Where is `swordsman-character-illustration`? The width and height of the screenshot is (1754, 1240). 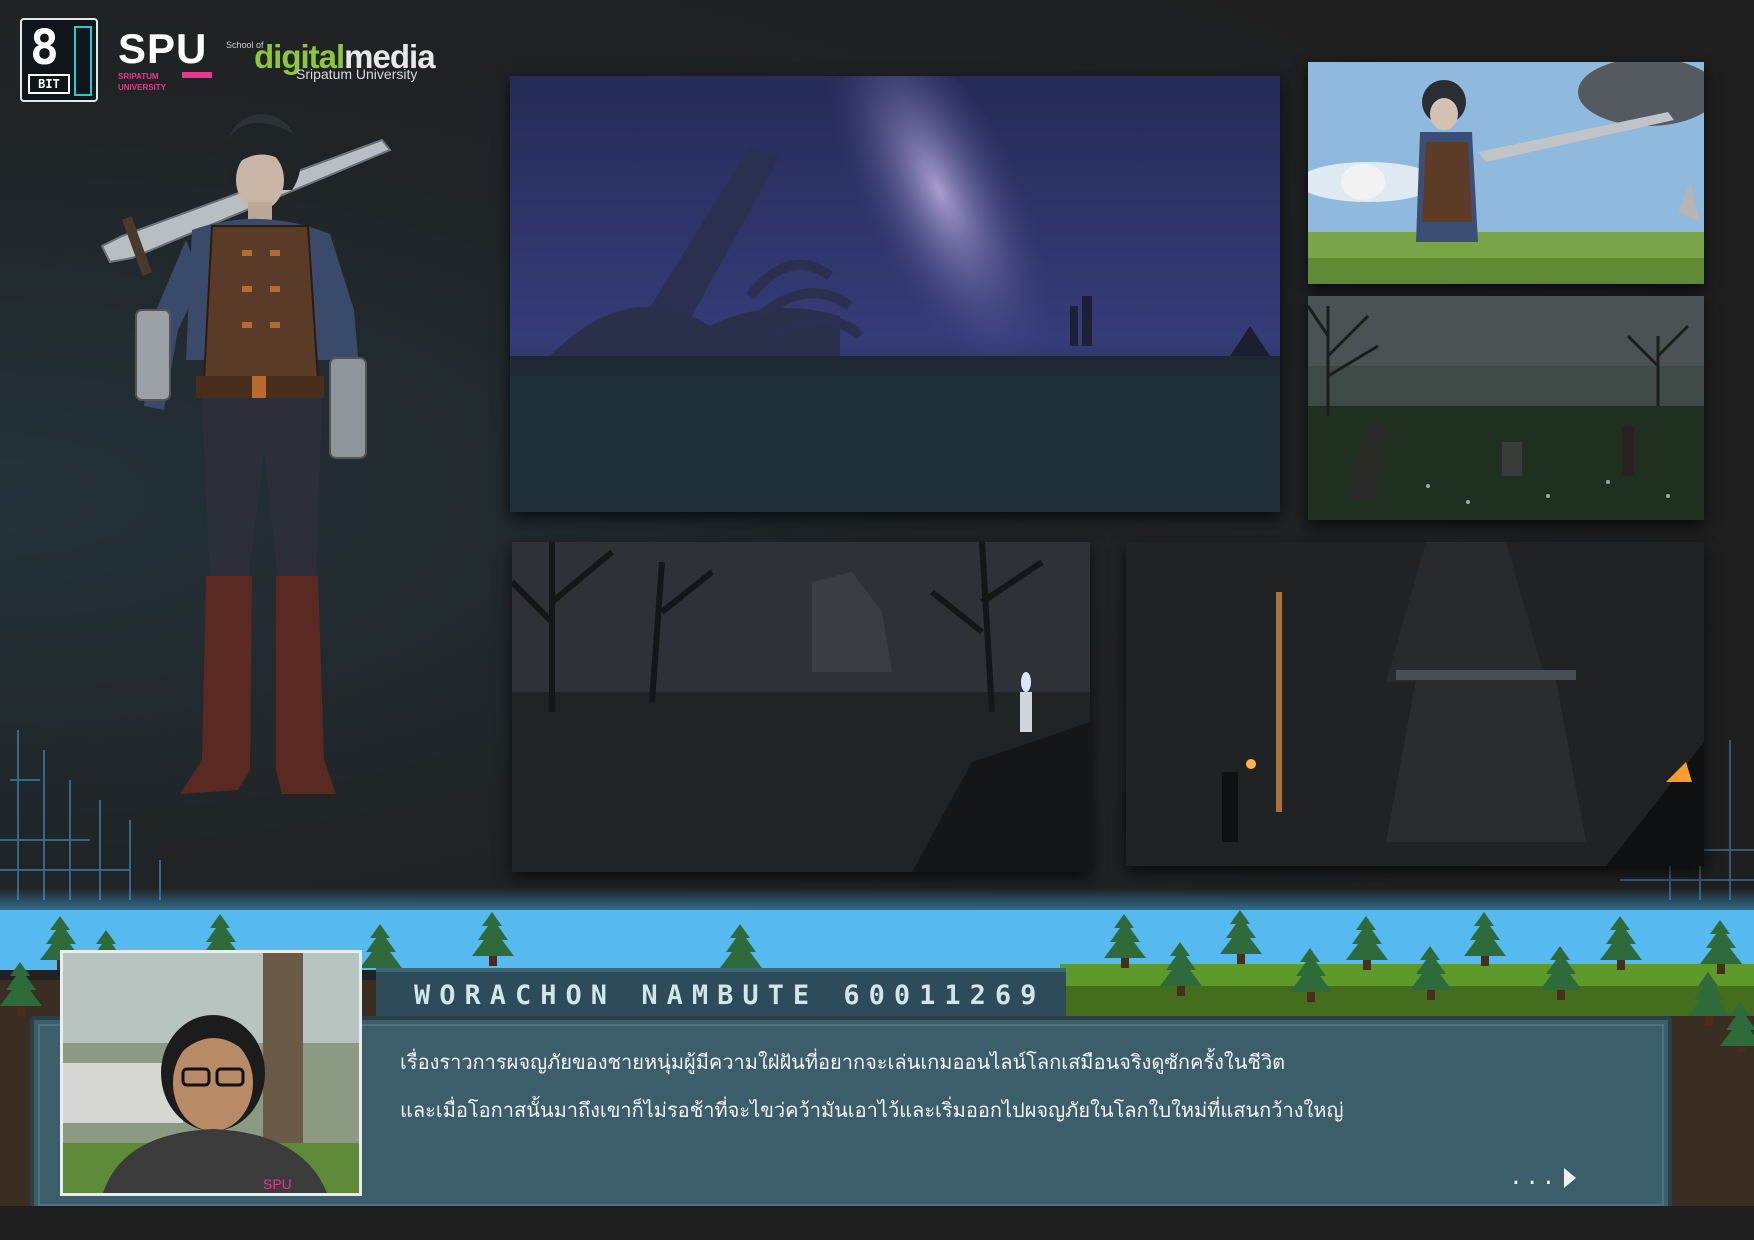 swordsman-character-illustration is located at coordinates (246, 454).